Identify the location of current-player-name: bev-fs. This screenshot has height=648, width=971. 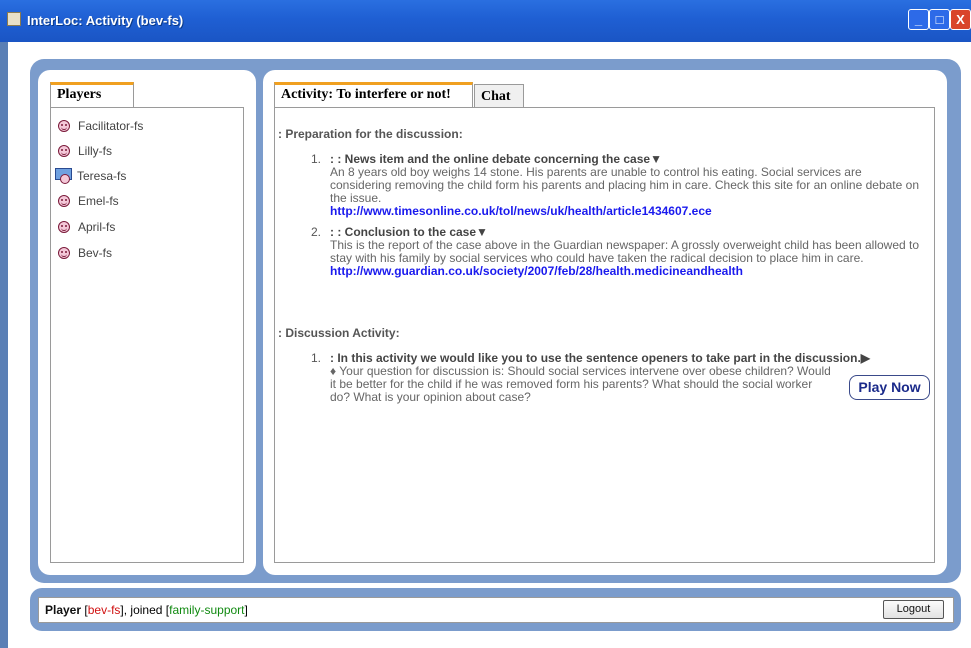
(104, 610).